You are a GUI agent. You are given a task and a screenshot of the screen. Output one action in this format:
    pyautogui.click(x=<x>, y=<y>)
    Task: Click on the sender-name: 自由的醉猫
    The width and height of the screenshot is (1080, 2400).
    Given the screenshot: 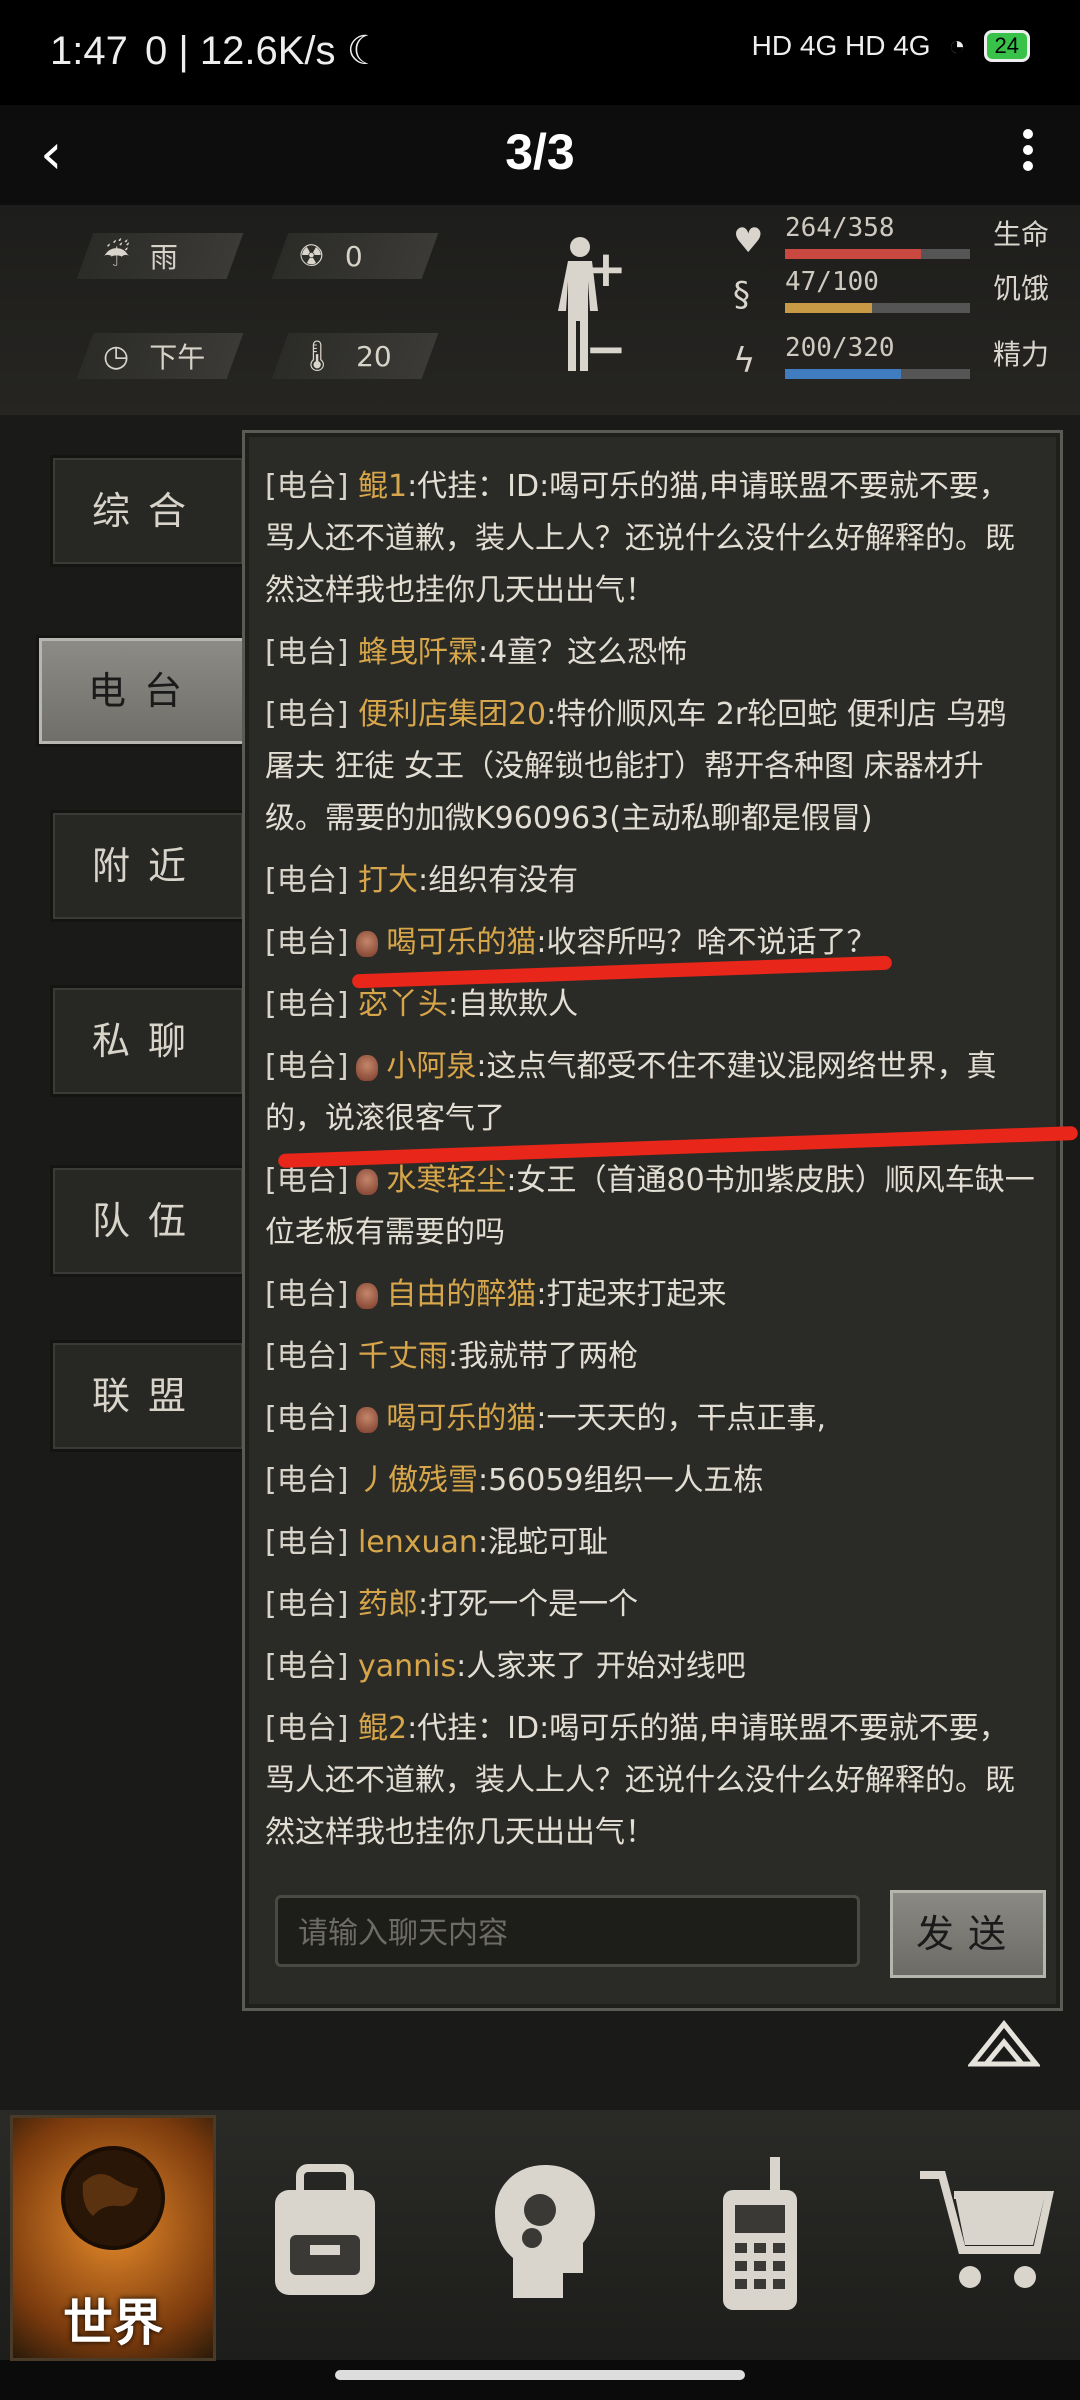 What is the action you would take?
    pyautogui.click(x=461, y=1294)
    